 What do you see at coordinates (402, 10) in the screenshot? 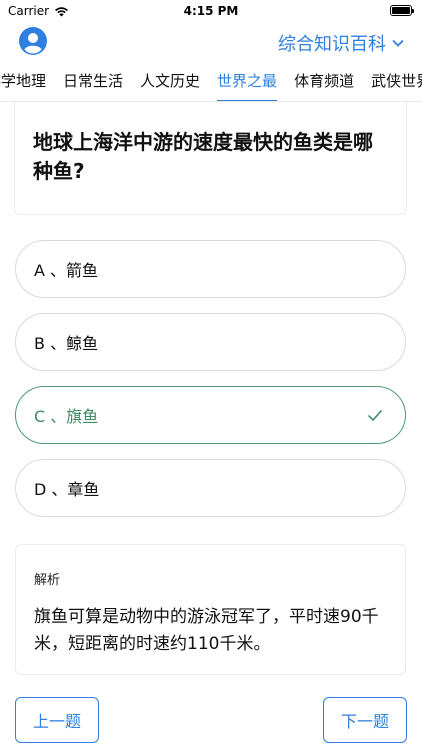
I see `battery-icon` at bounding box center [402, 10].